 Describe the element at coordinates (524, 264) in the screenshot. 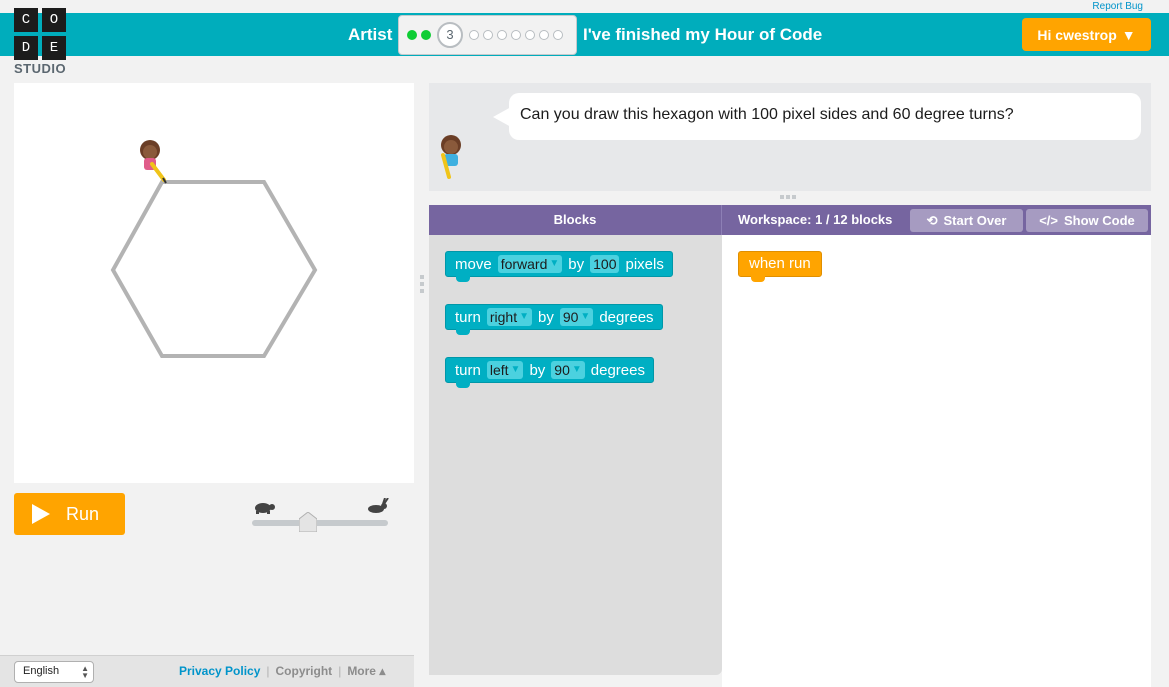

I see `direction-value: forward` at that location.